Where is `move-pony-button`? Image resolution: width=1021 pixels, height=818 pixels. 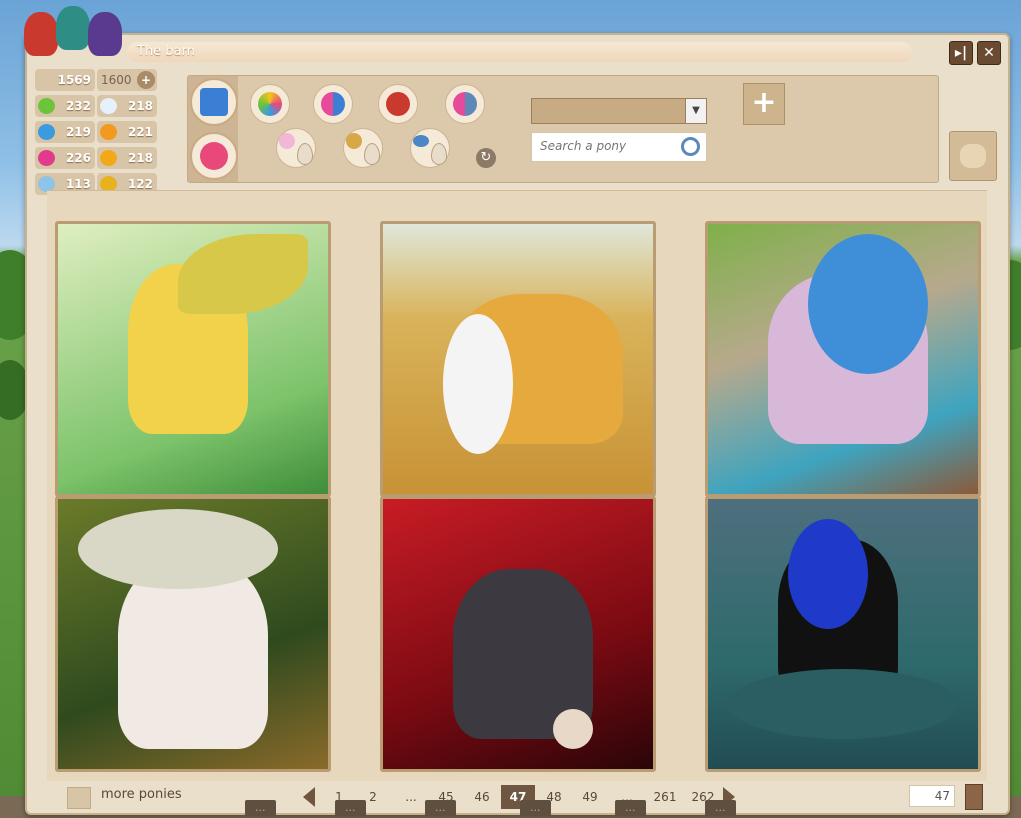
move-pony-button is located at coordinates (973, 156).